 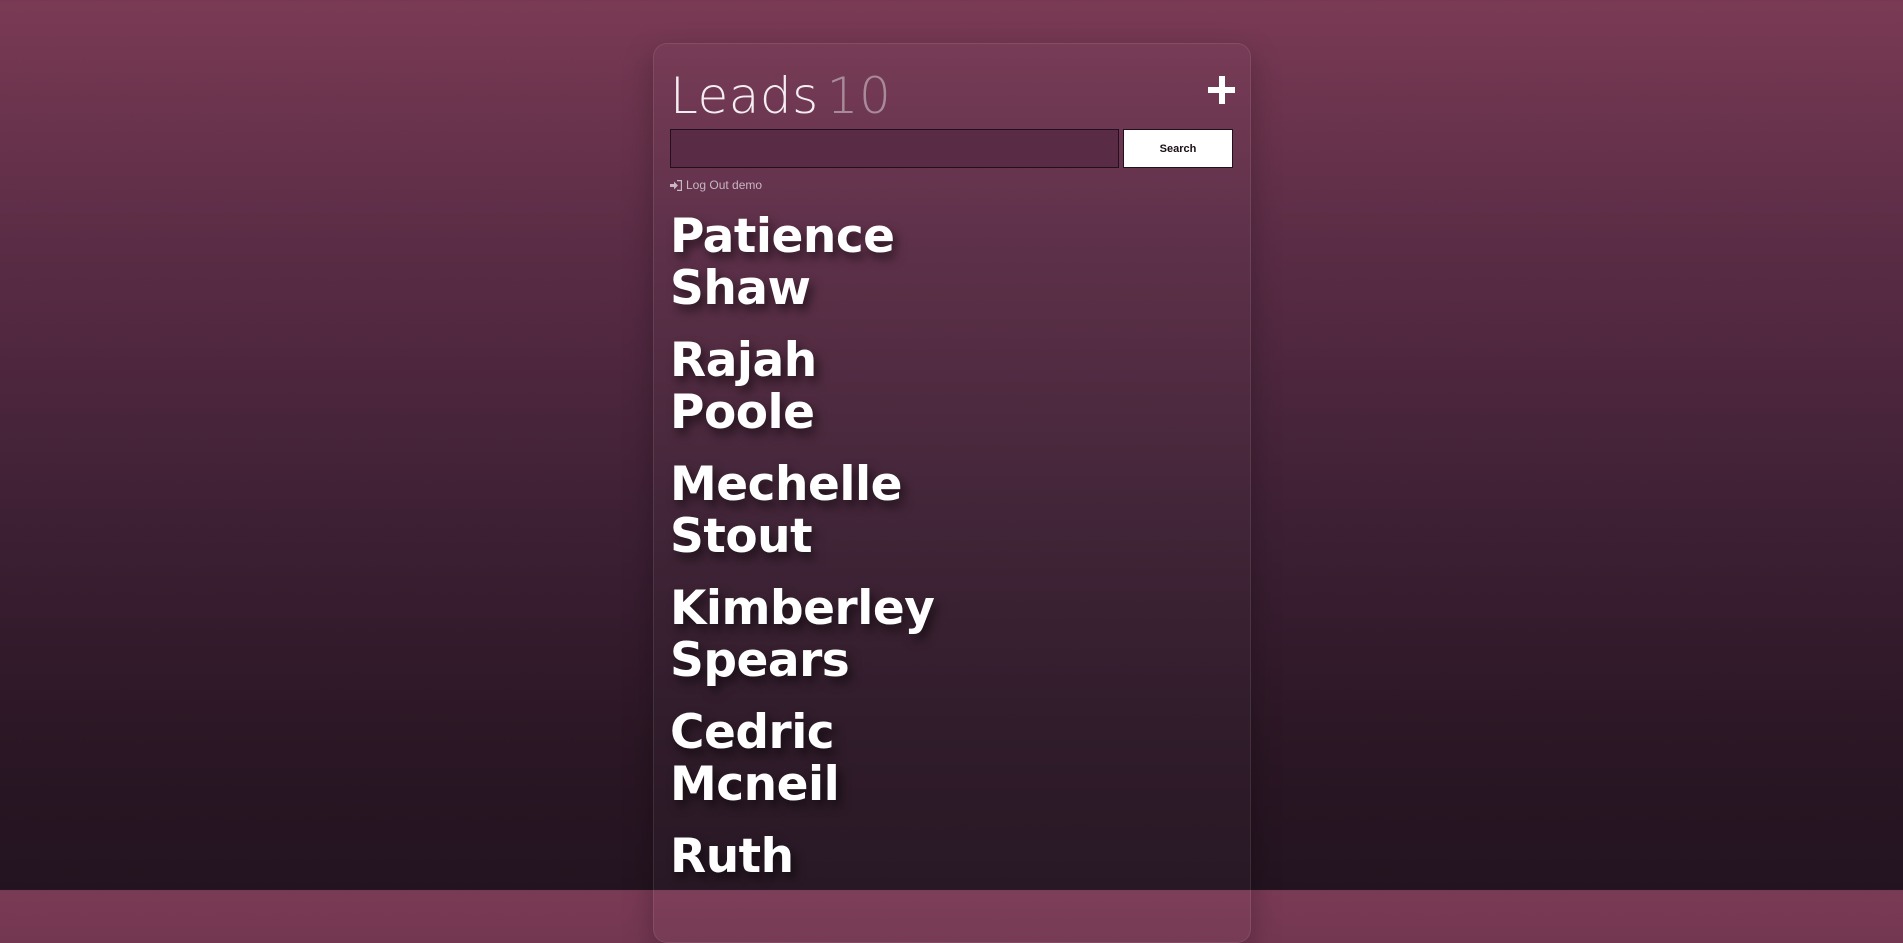 I want to click on lead-item: Rajah Poole, so click(x=950, y=387).